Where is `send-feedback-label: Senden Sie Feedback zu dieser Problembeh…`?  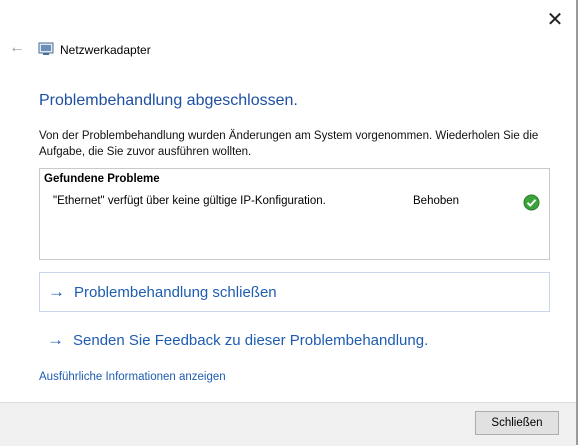 send-feedback-label: Senden Sie Feedback zu dieser Problembeh… is located at coordinates (251, 340).